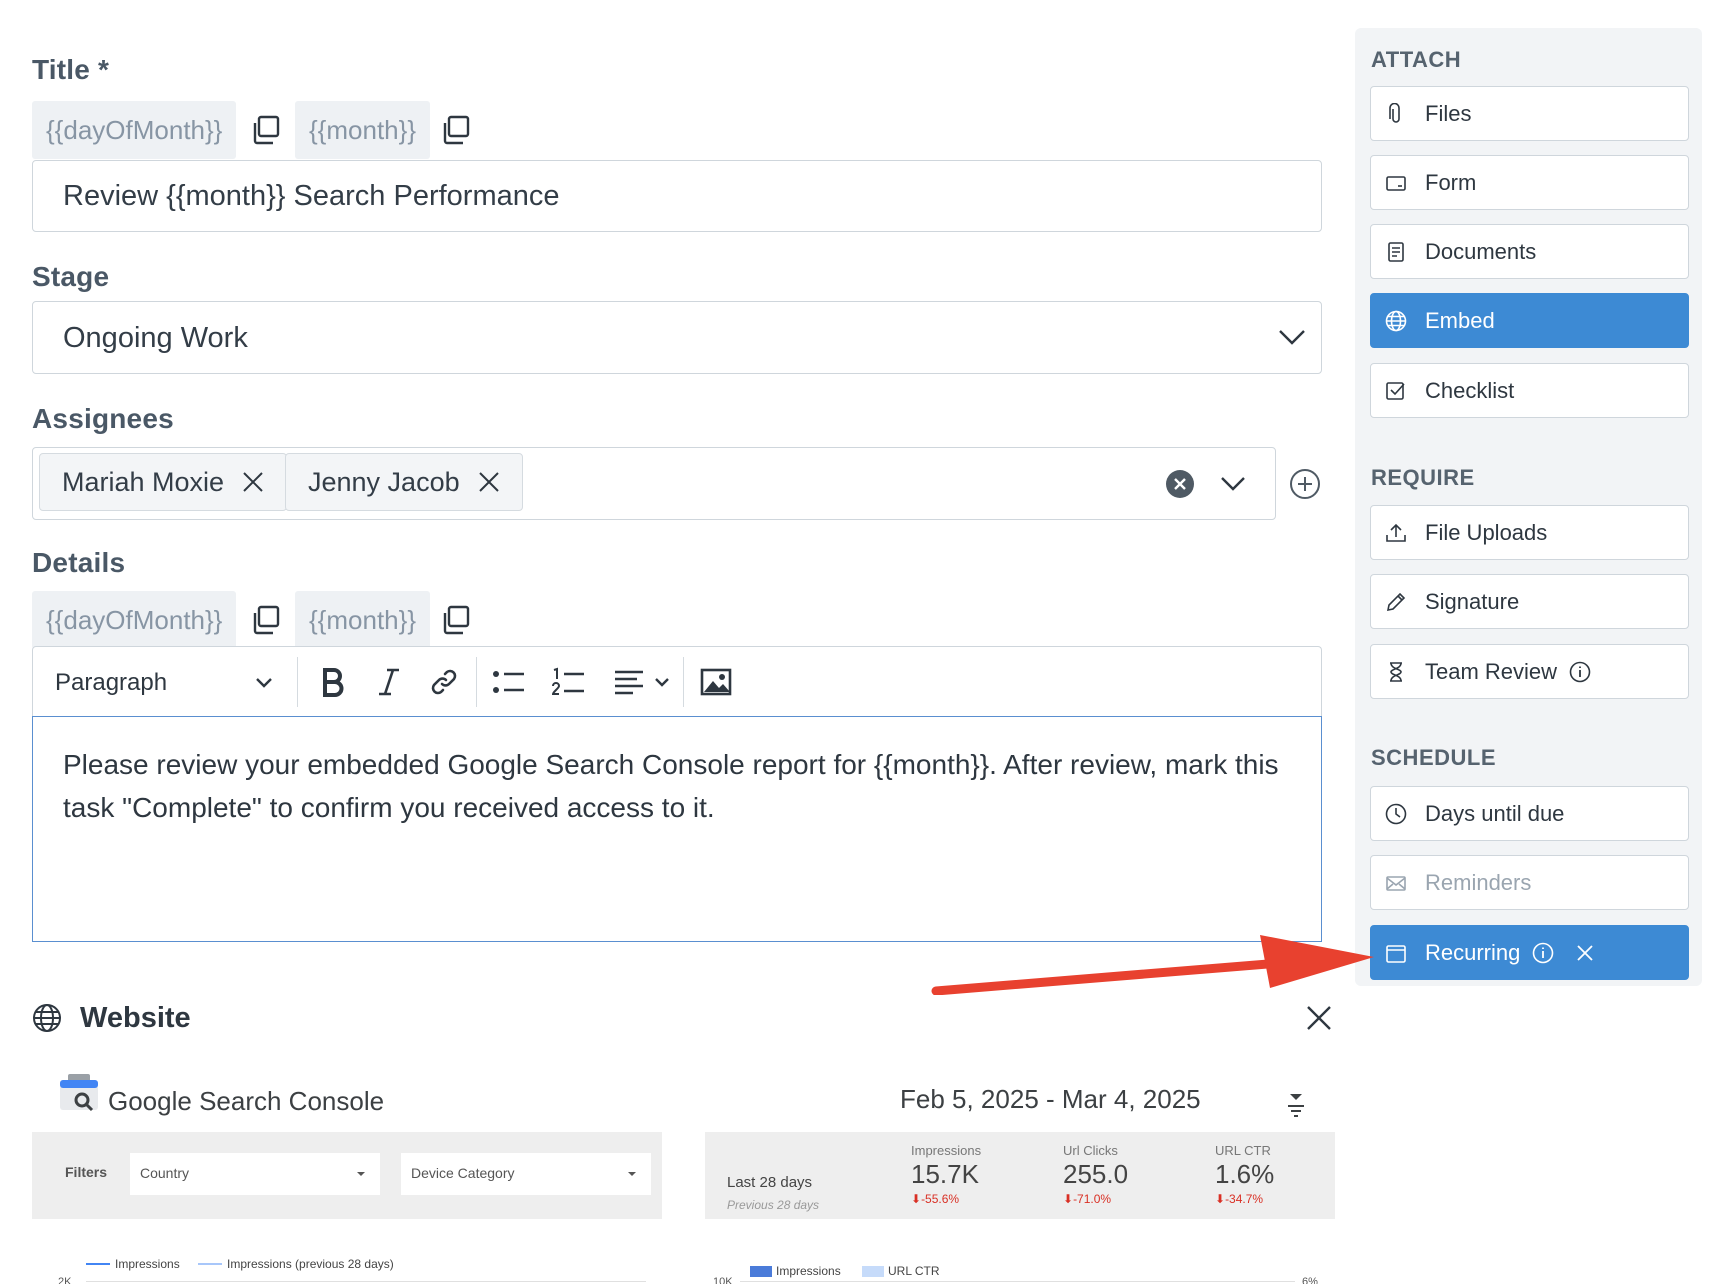 This screenshot has height=1284, width=1722. I want to click on attach-files-button: Files, so click(1529, 113).